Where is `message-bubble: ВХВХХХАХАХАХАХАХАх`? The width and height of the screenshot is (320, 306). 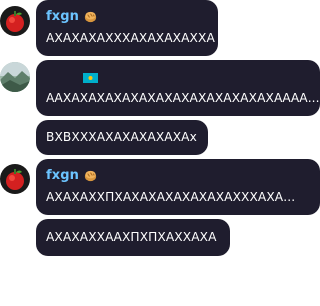 message-bubble: ВХВХХХАХАХАХАХАХАх is located at coordinates (122, 137).